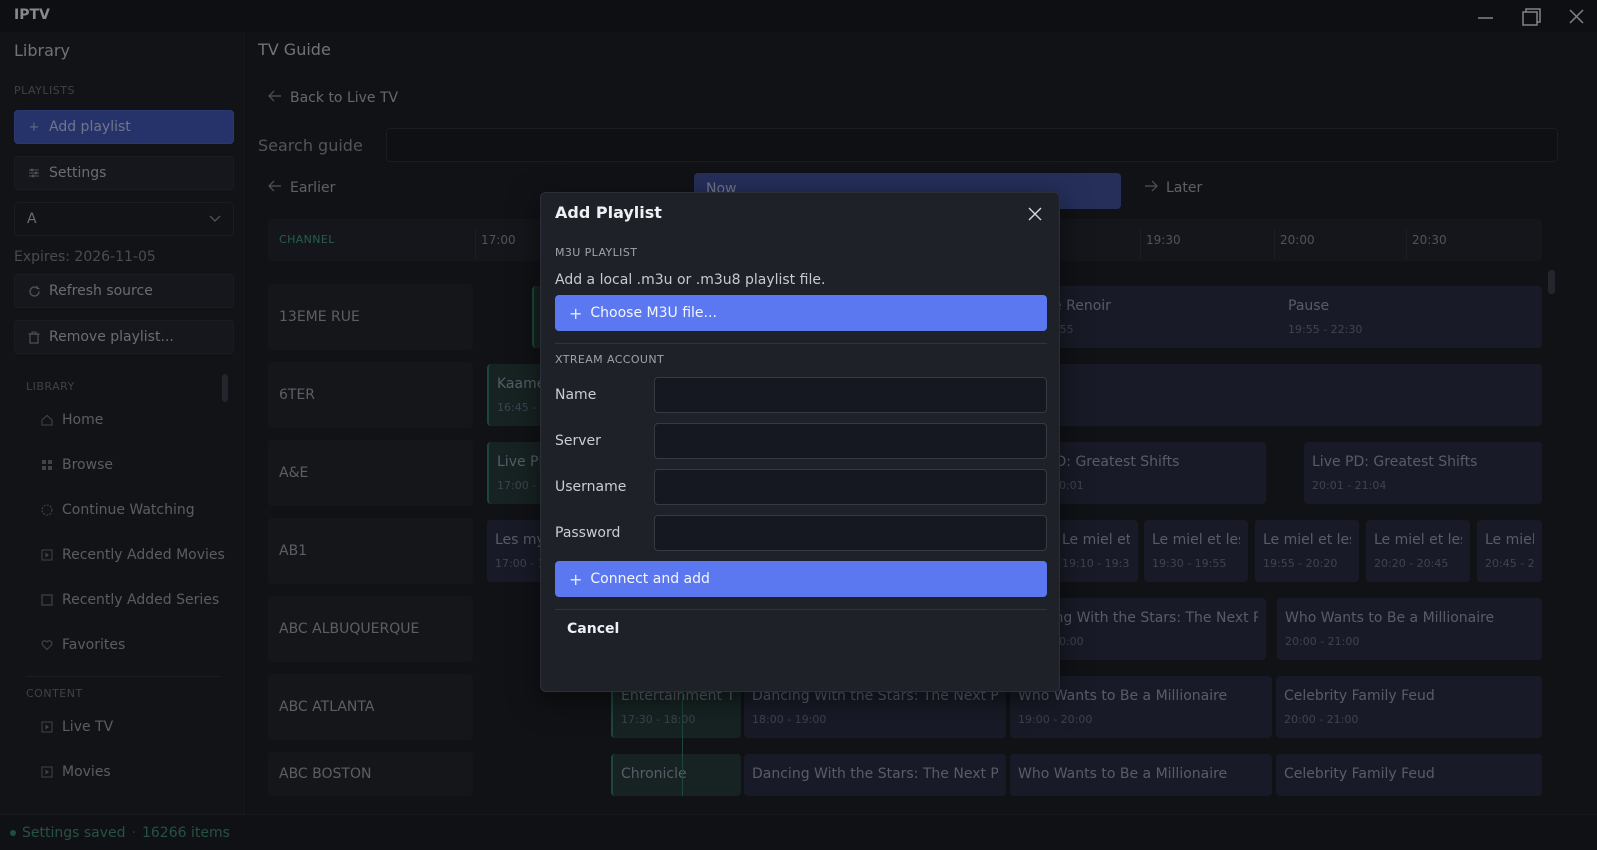 The image size is (1597, 850). Describe the element at coordinates (608, 212) in the screenshot. I see `dialog-title: Add Playlist` at that location.